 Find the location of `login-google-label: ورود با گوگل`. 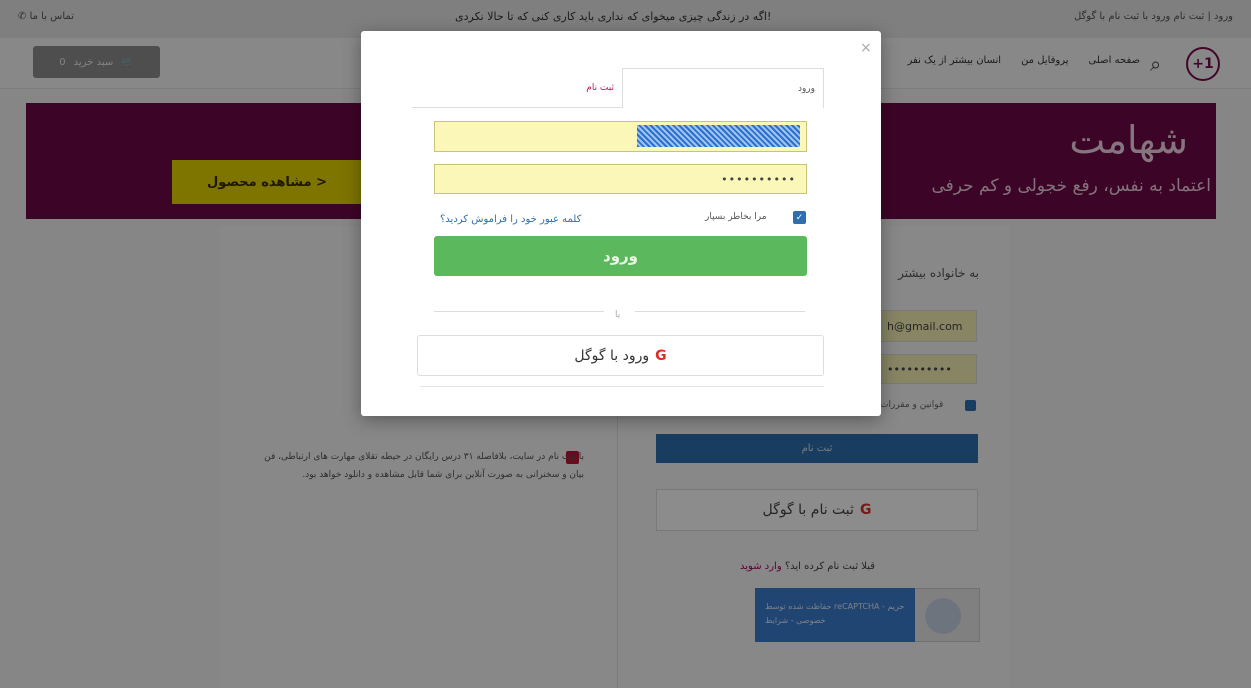

login-google-label: ورود با گوگل is located at coordinates (612, 355).